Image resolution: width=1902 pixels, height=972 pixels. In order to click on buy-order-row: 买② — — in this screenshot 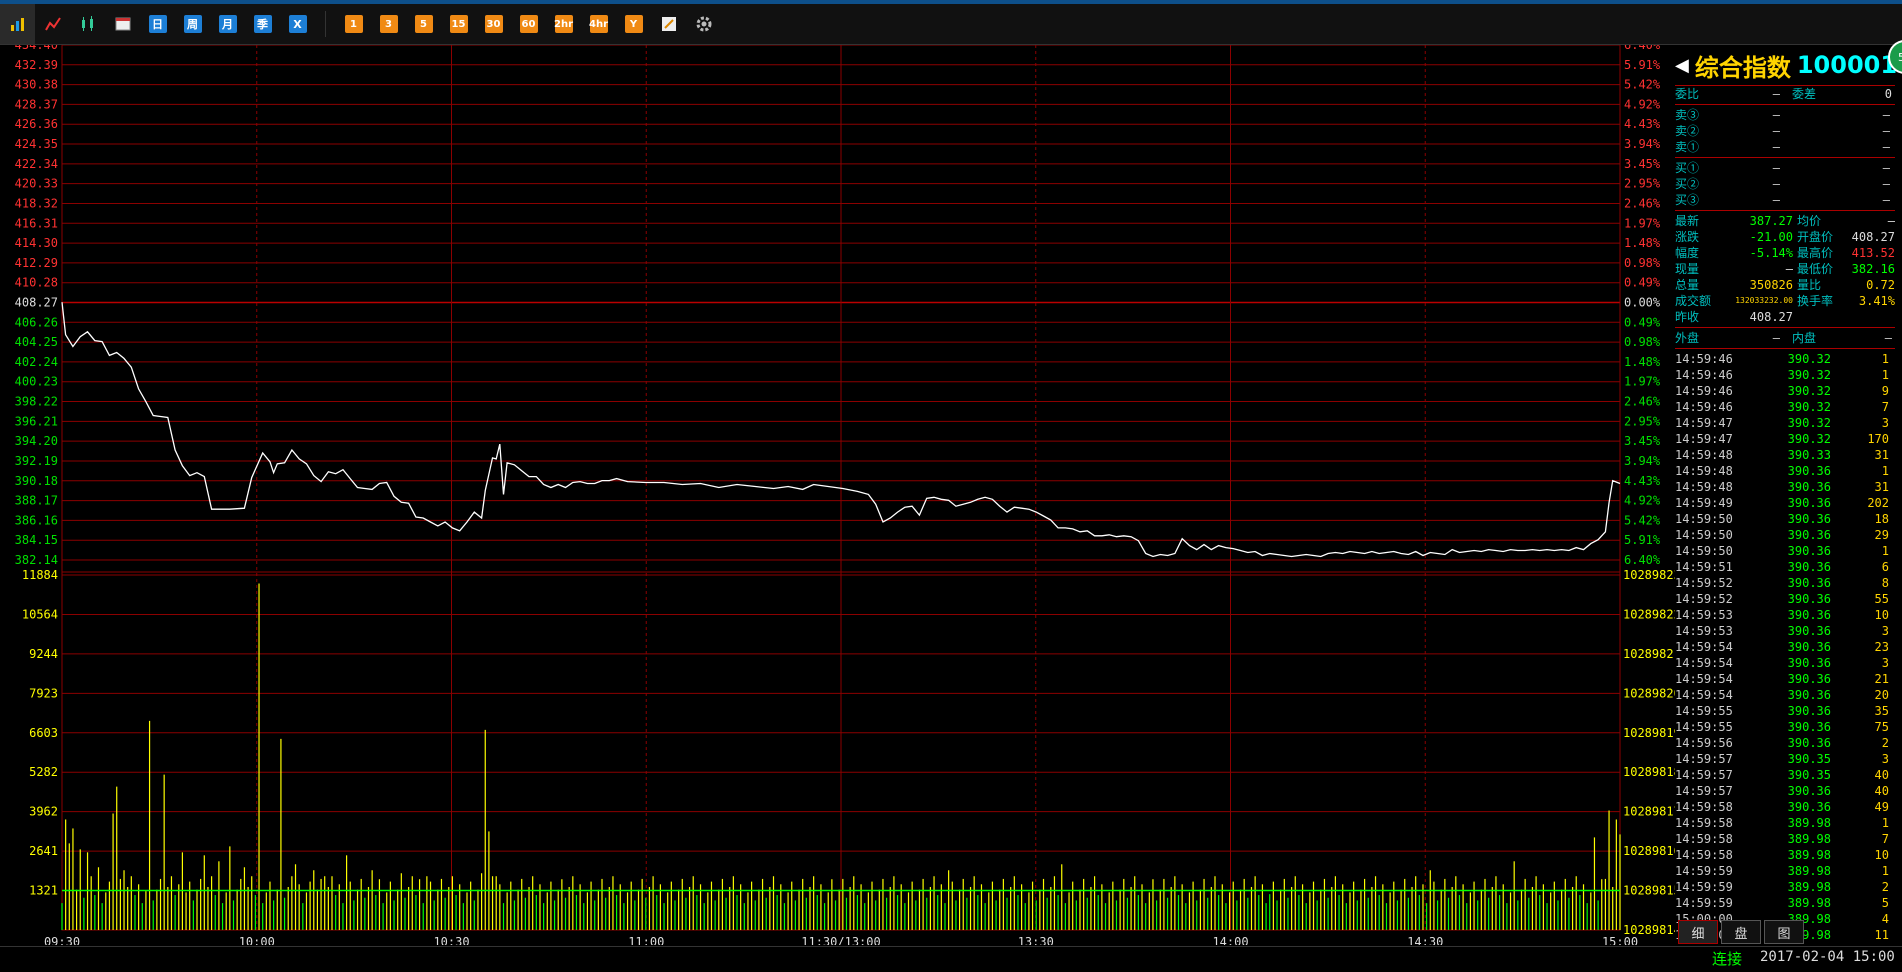, I will do `click(1785, 184)`.